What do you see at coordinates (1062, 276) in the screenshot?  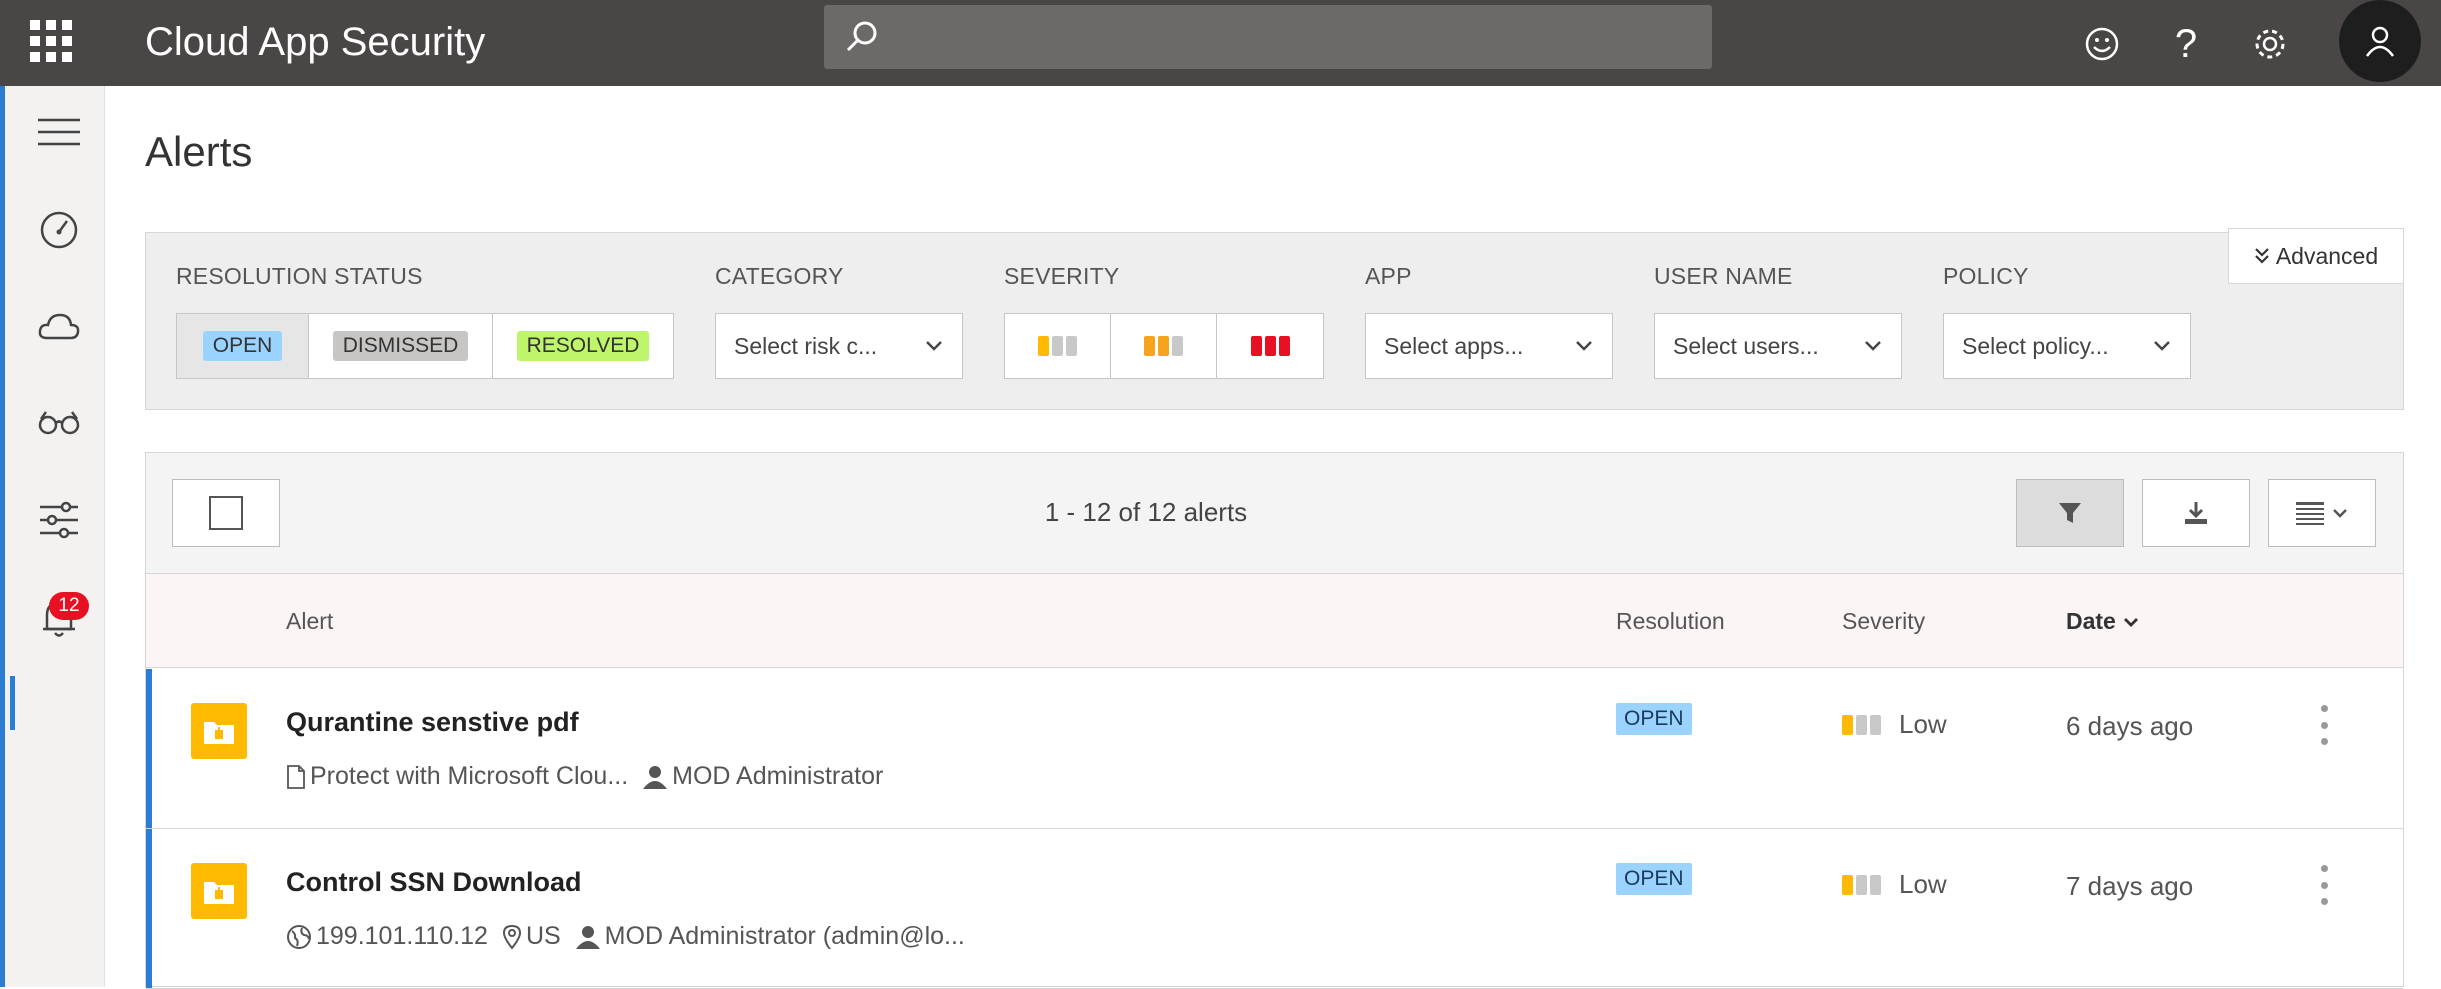 I see `severity-label: SEVERITY` at bounding box center [1062, 276].